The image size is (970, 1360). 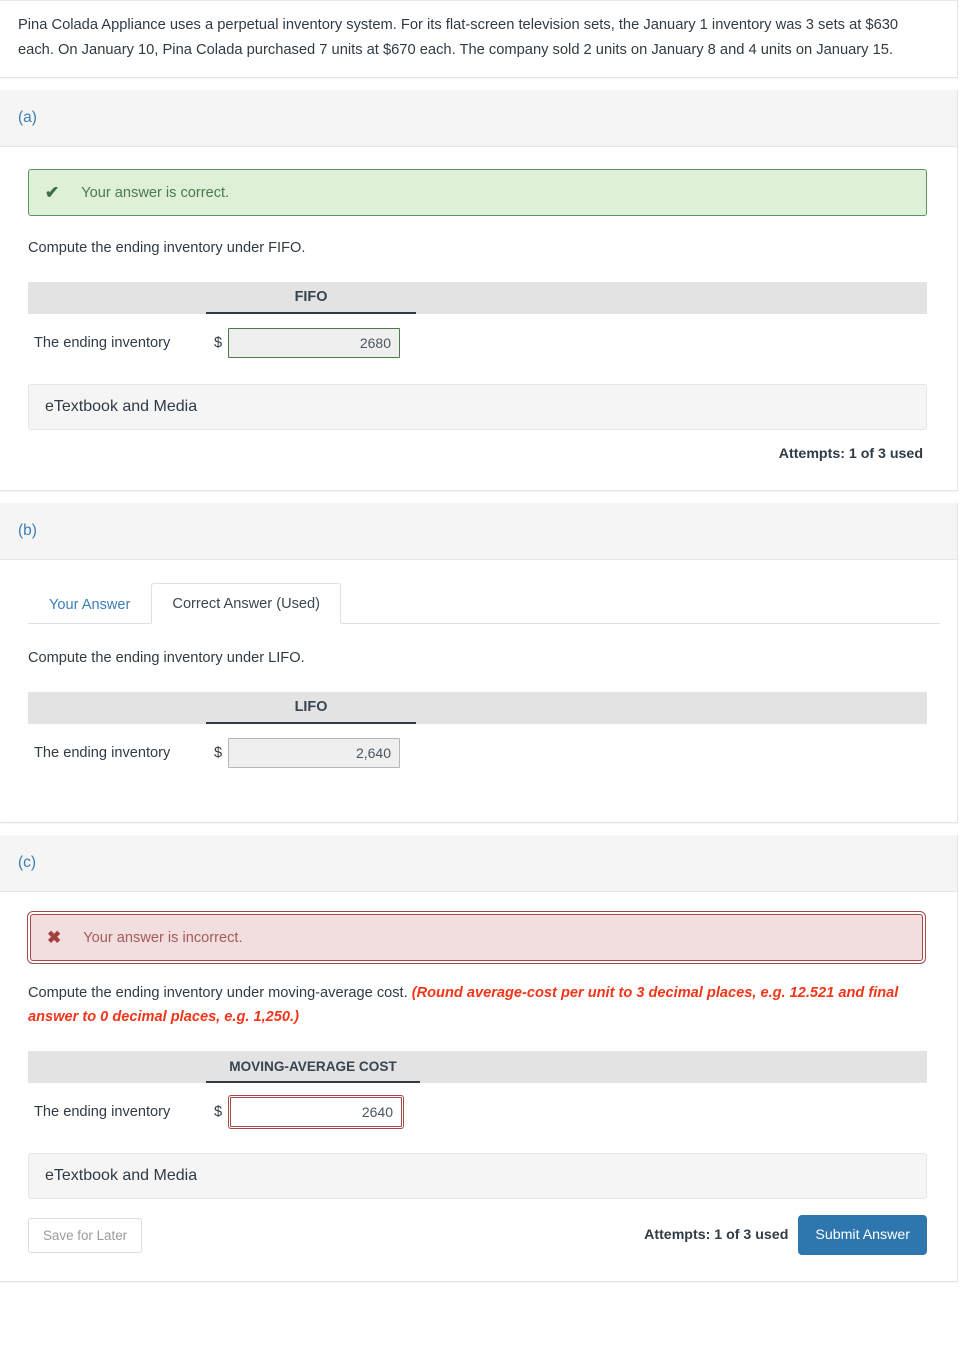 I want to click on moving-average-answer-input, so click(x=316, y=1112).